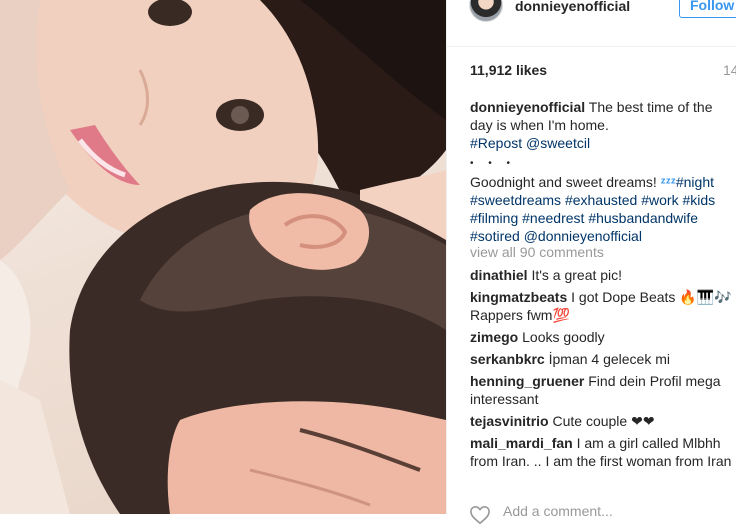 This screenshot has width=736, height=525. What do you see at coordinates (729, 70) in the screenshot?
I see `post-time: 14` at bounding box center [729, 70].